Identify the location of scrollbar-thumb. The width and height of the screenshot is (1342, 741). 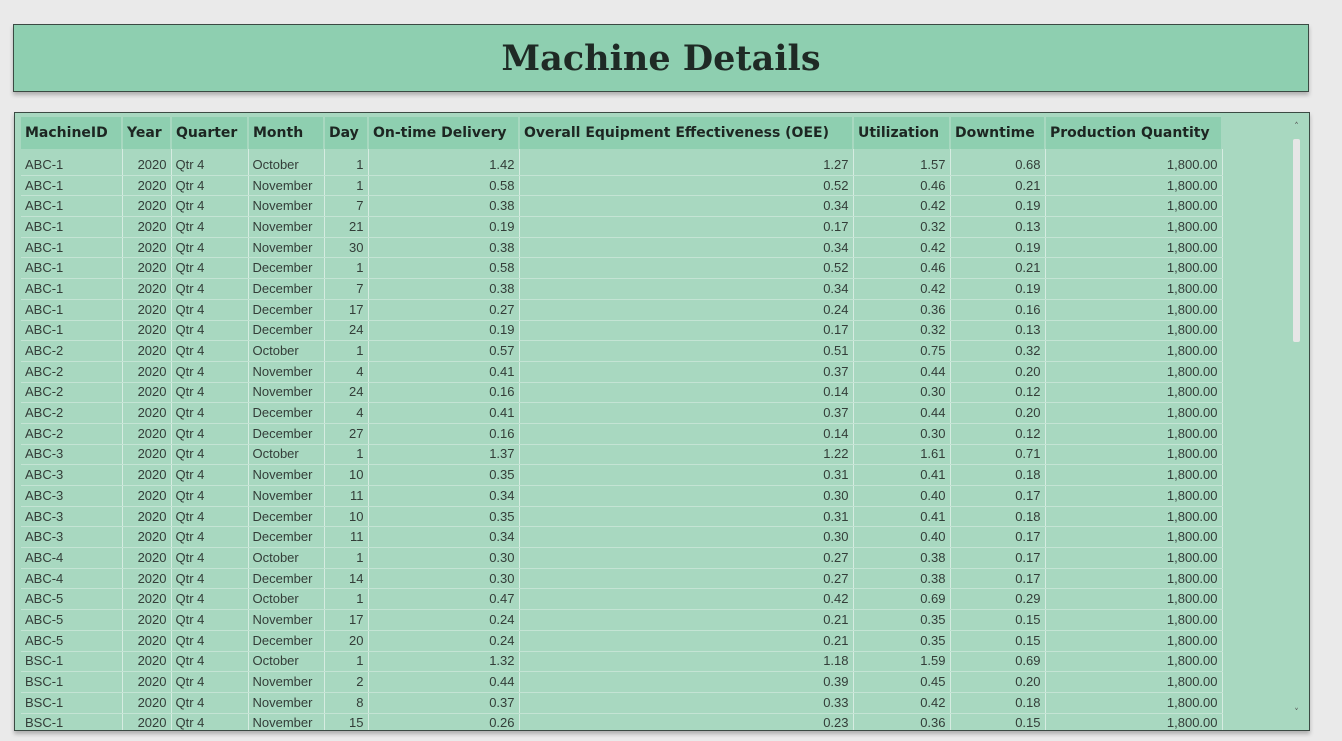
(1296, 240).